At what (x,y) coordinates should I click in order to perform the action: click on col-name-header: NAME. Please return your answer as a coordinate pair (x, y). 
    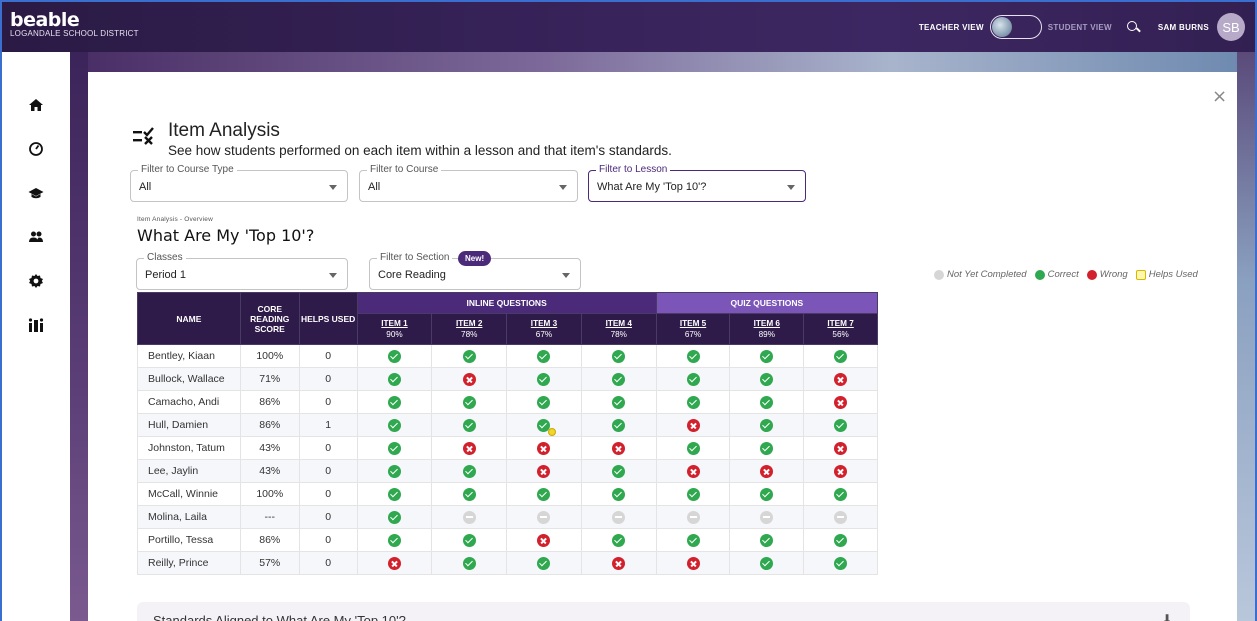
    Looking at the image, I should click on (189, 318).